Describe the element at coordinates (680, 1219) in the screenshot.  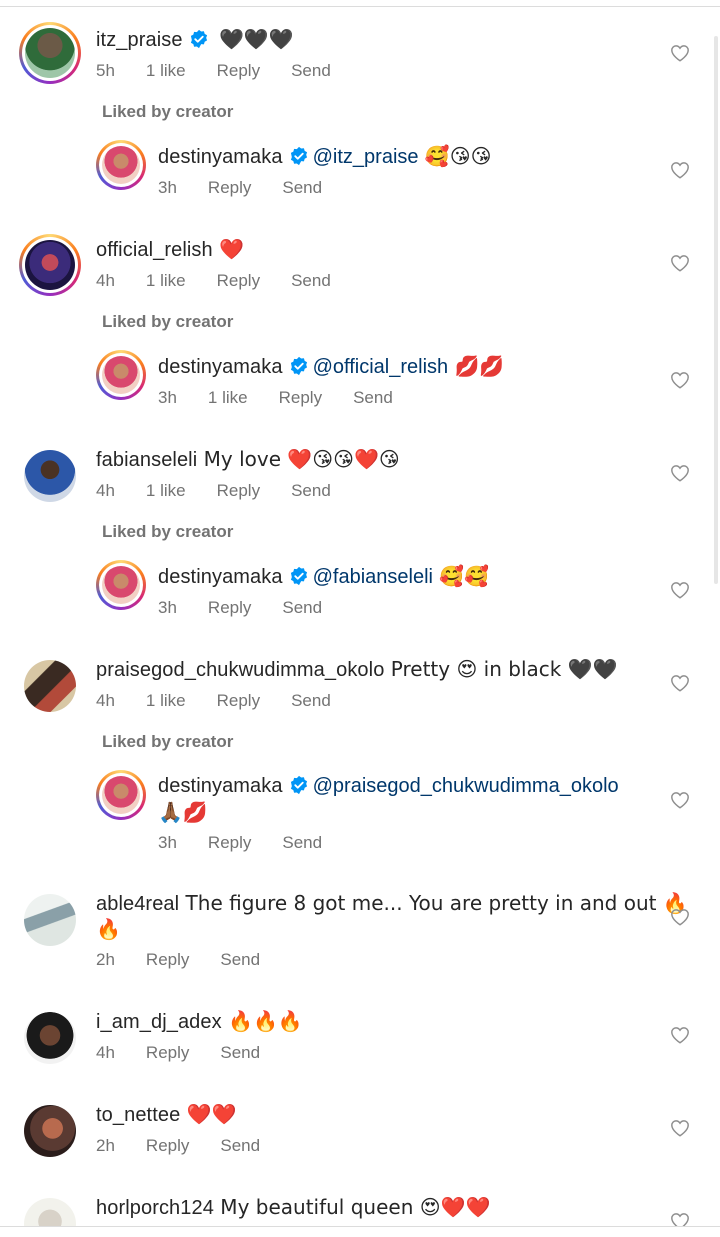
I see `like-heart-icon` at that location.